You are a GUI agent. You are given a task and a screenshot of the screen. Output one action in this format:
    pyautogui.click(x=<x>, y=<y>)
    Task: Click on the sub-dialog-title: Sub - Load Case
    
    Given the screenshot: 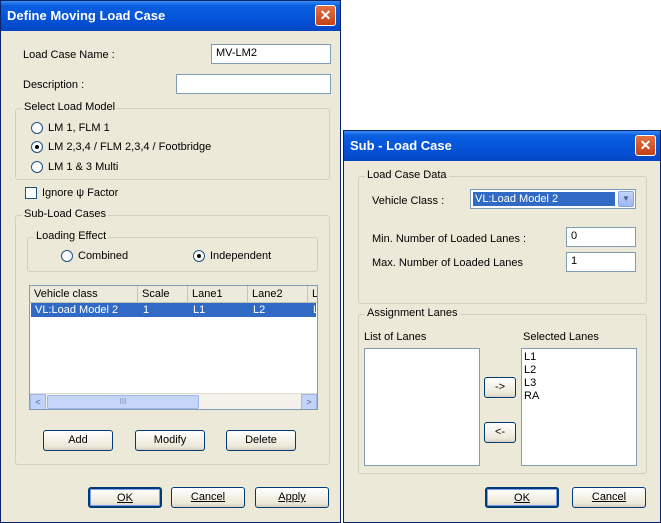 What is the action you would take?
    pyautogui.click(x=502, y=146)
    